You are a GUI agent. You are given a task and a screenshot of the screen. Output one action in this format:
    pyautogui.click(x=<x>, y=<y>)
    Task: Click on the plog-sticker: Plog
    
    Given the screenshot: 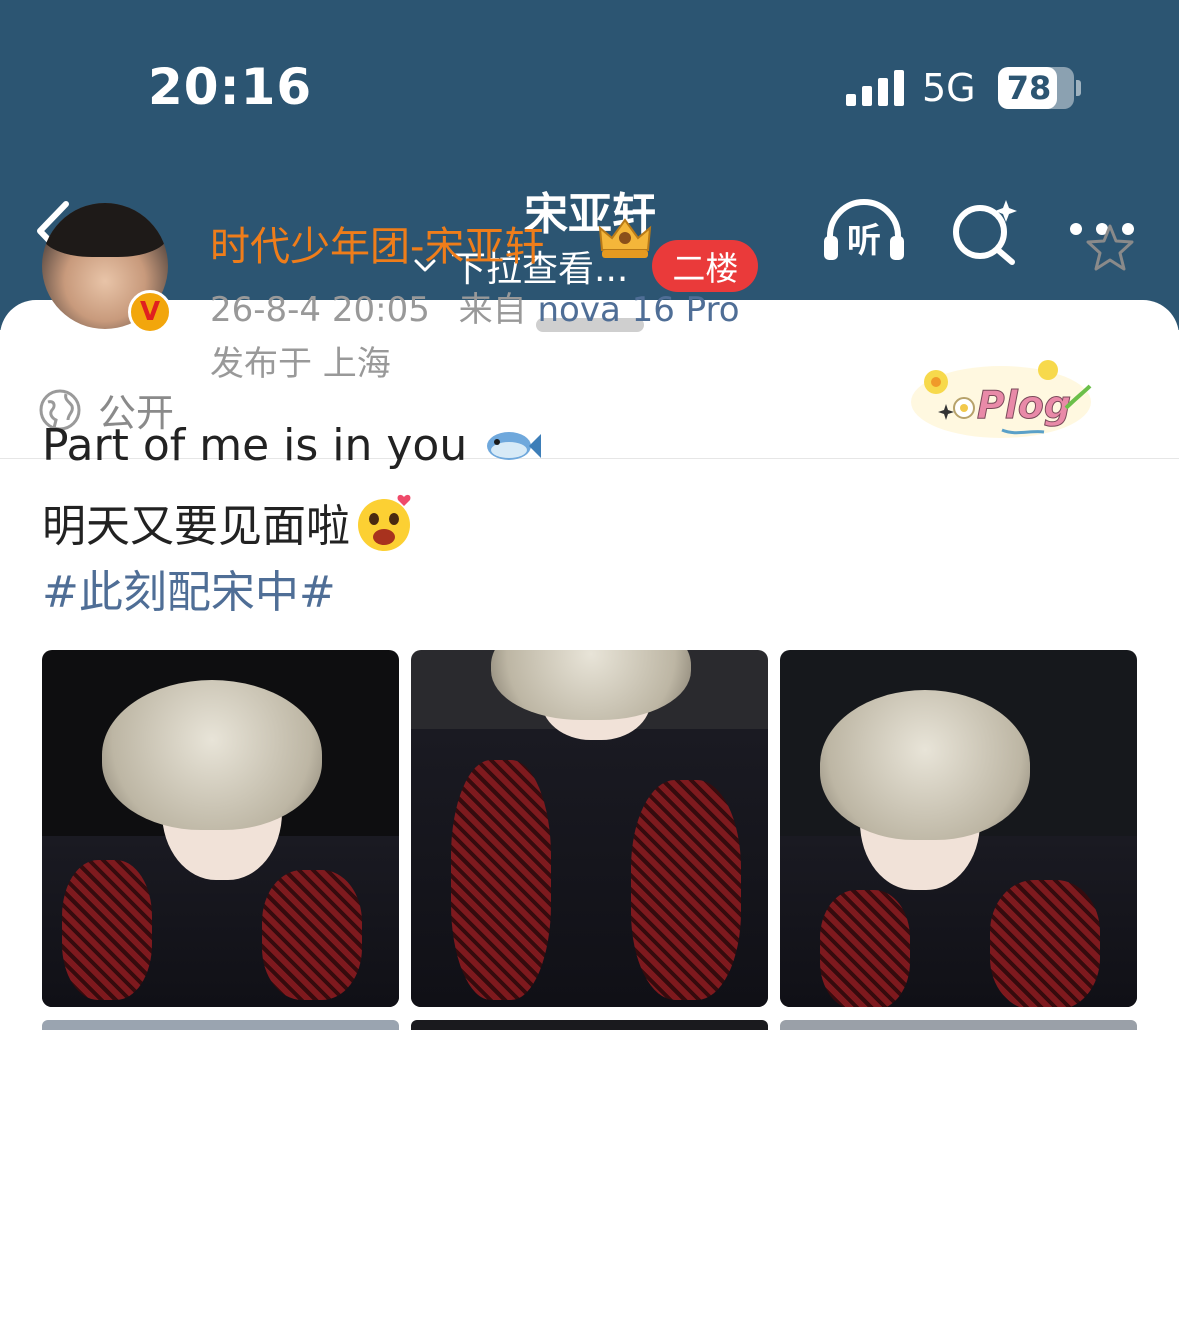 What is the action you would take?
    pyautogui.click(x=1001, y=399)
    